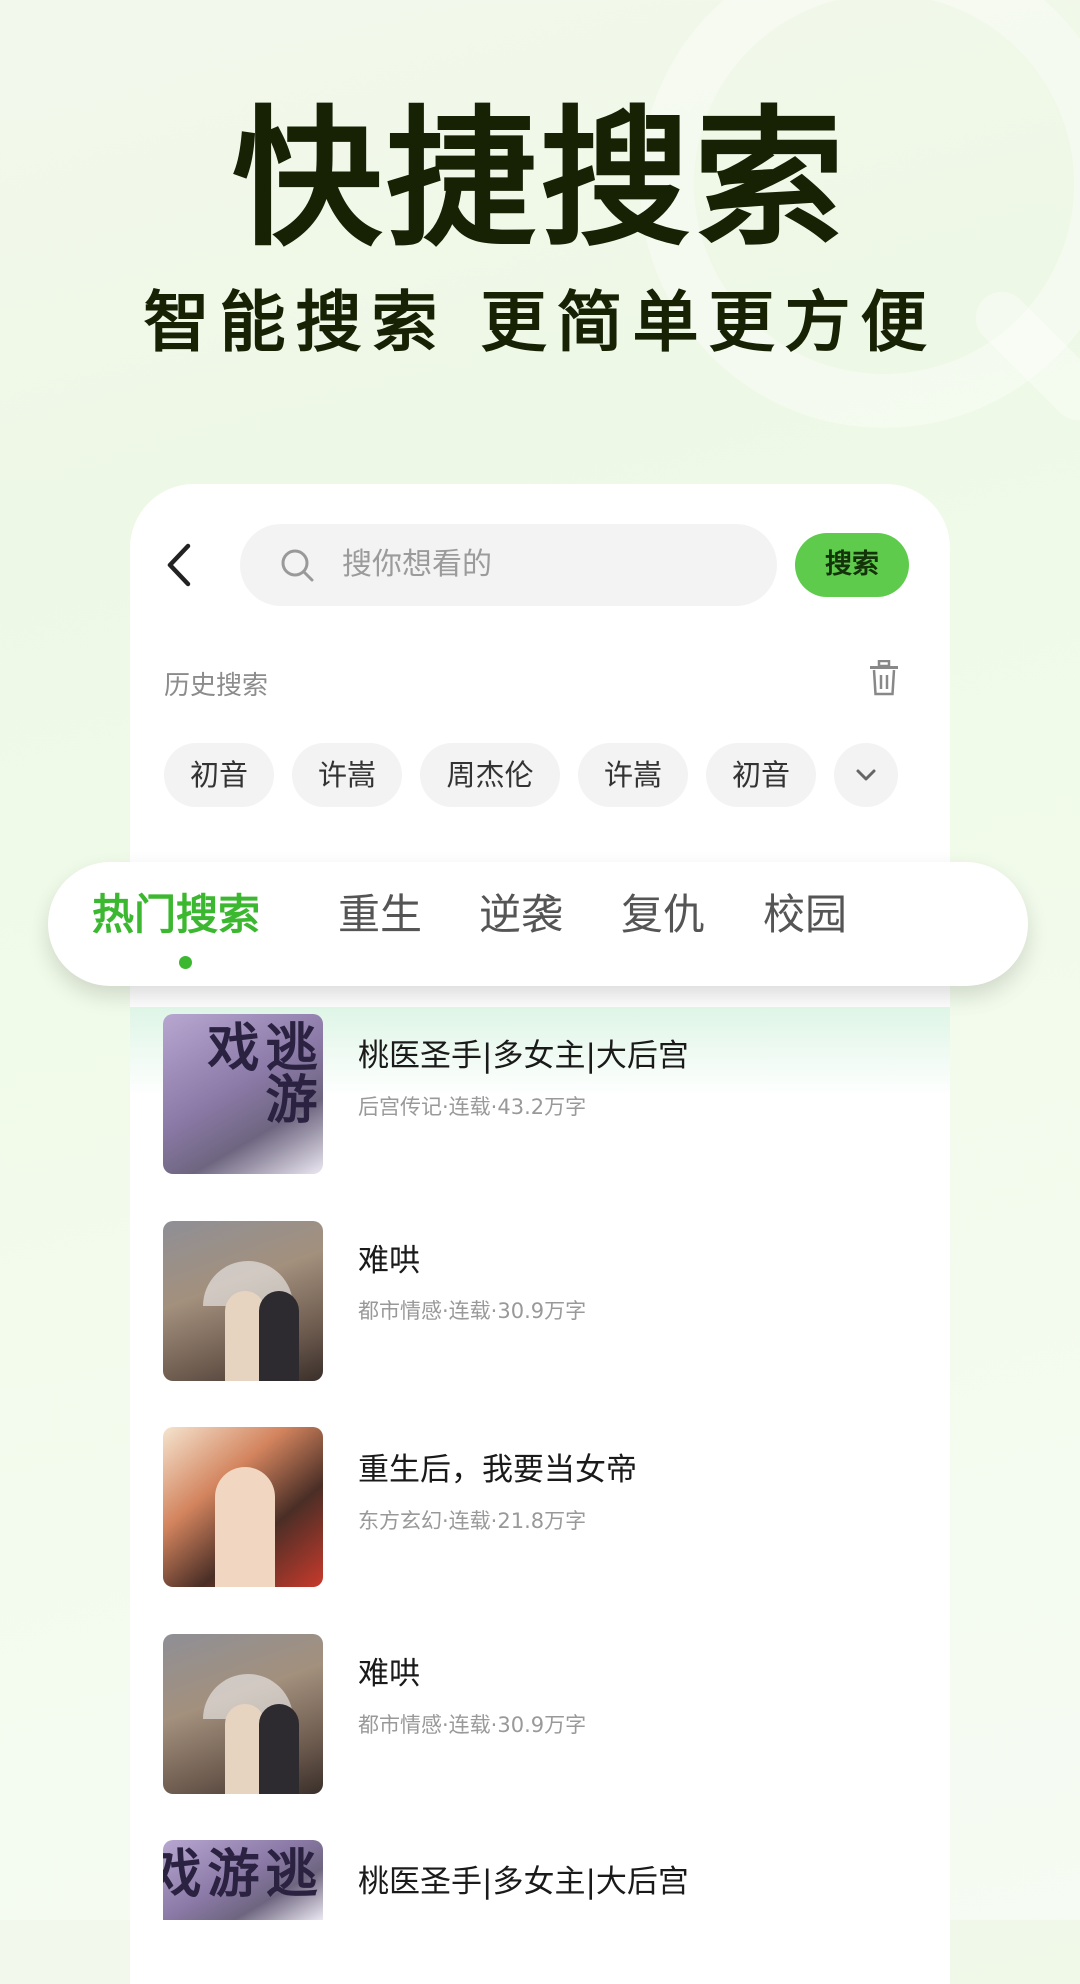 The image size is (1080, 1984). I want to click on back-arrow-icon, so click(180, 565).